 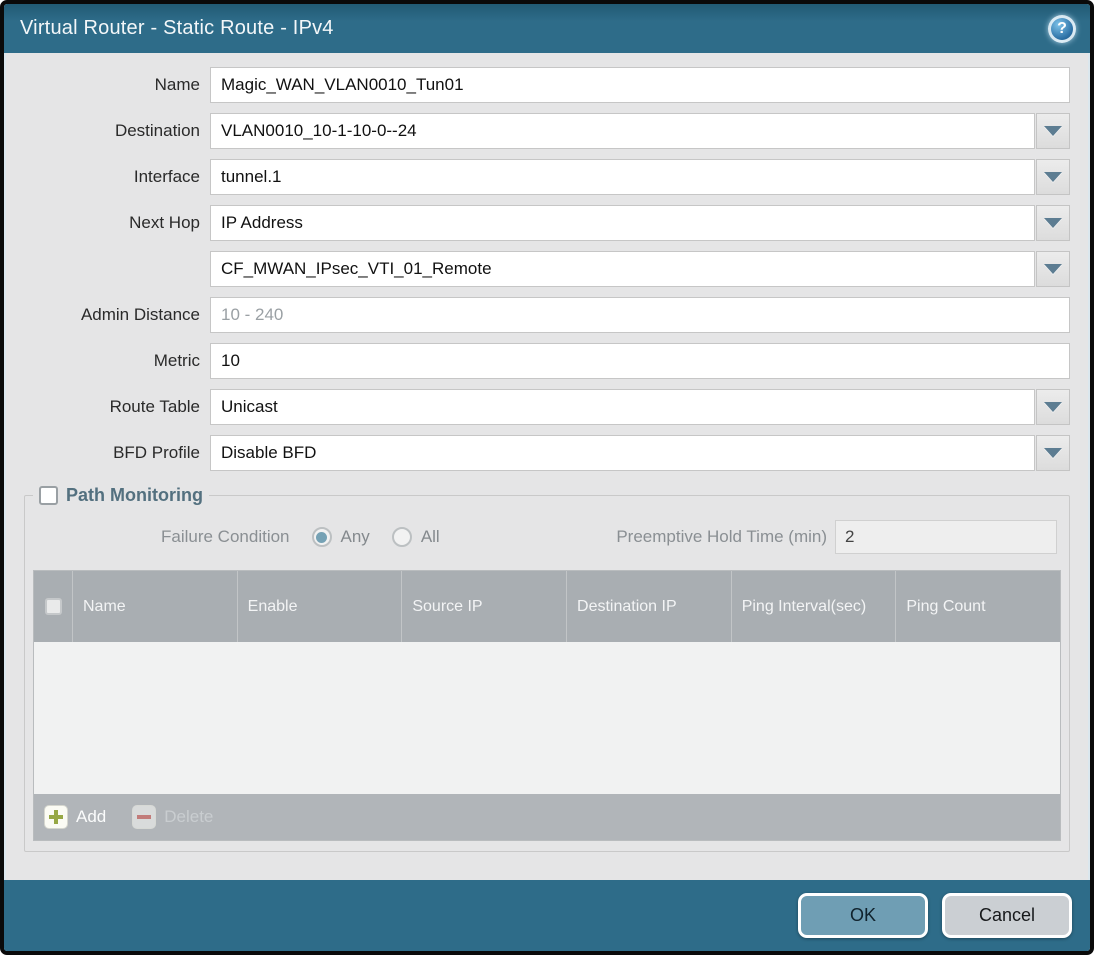 I want to click on table-body-empty, so click(x=547, y=718).